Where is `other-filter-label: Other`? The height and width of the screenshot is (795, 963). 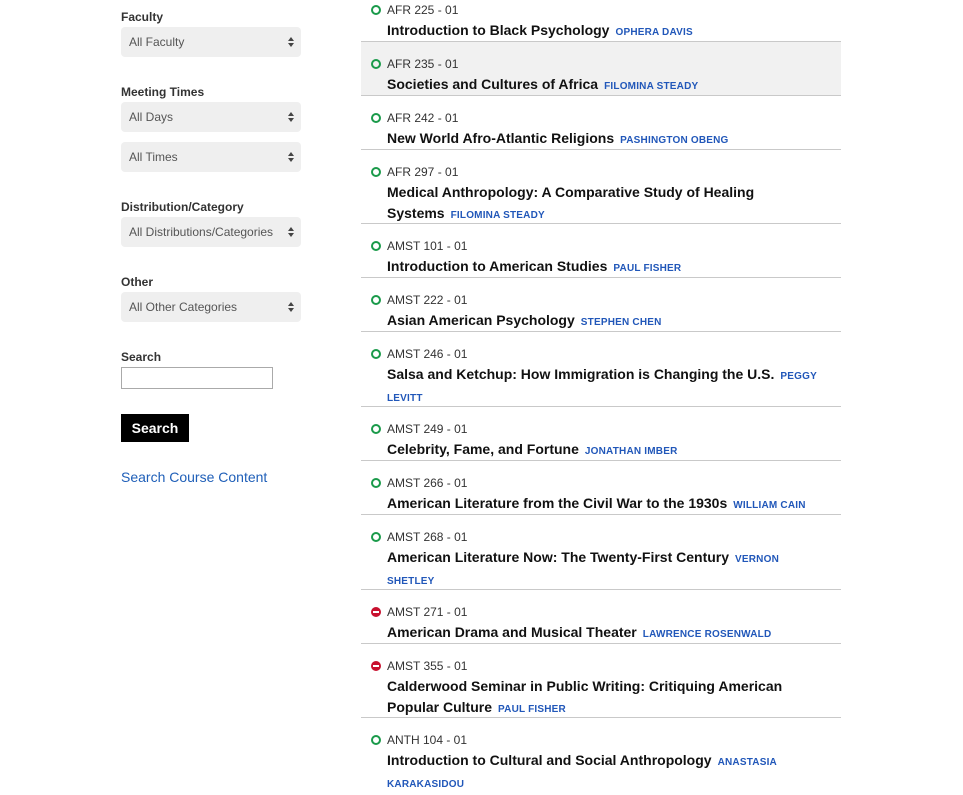 other-filter-label: Other is located at coordinates (137, 282).